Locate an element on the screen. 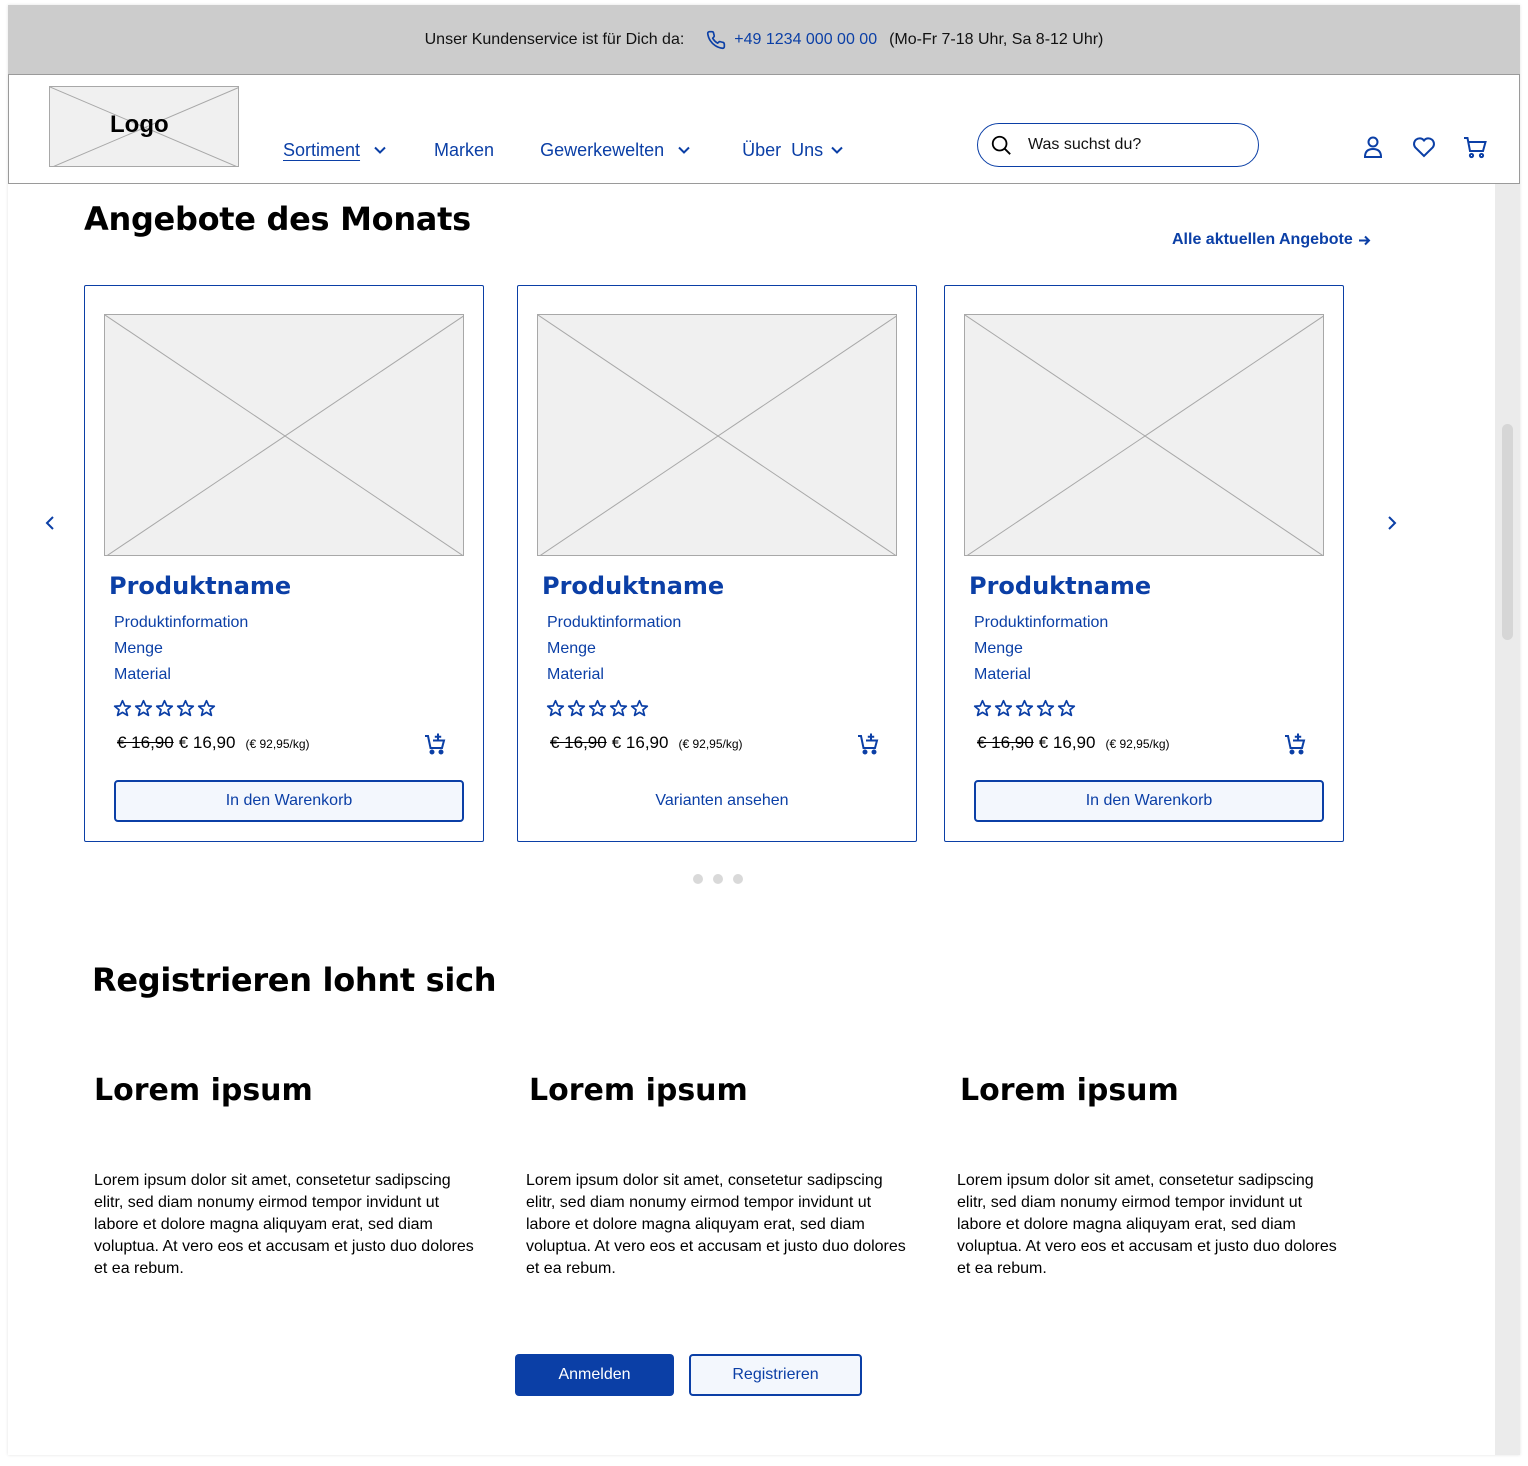  logo-text: Logo is located at coordinates (139, 124).